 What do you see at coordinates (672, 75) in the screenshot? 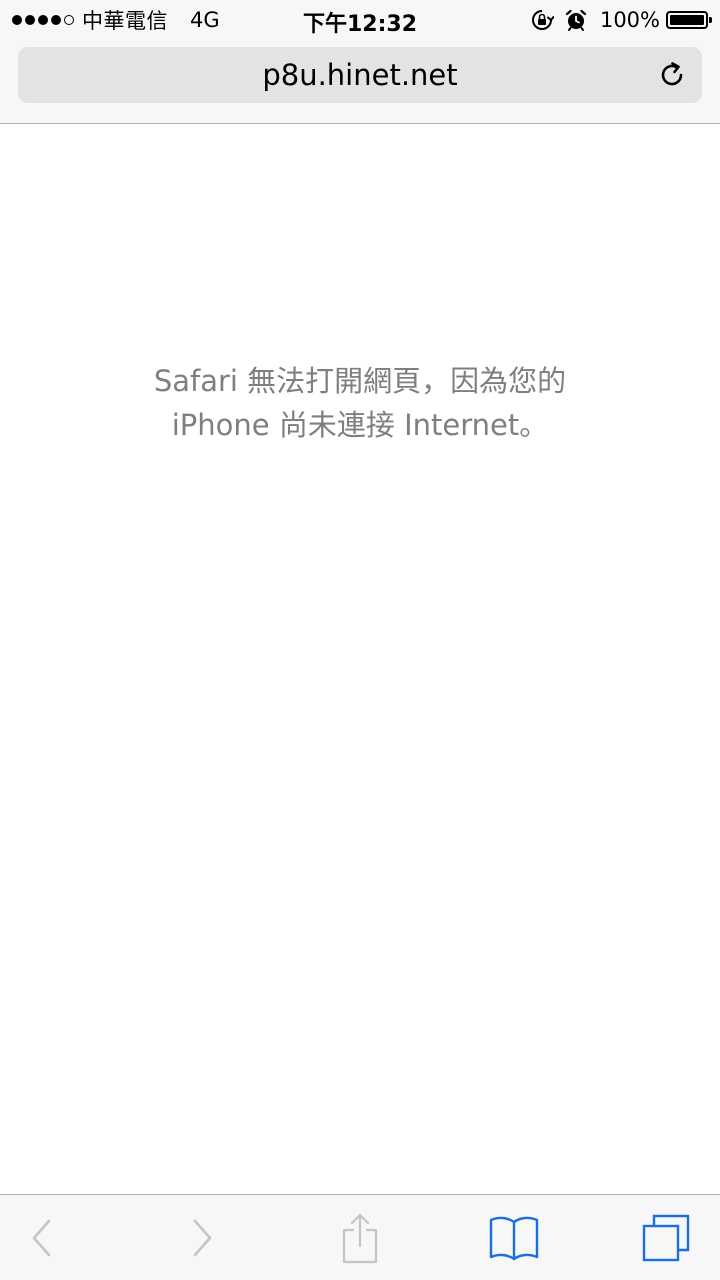
I see `reload-icon` at bounding box center [672, 75].